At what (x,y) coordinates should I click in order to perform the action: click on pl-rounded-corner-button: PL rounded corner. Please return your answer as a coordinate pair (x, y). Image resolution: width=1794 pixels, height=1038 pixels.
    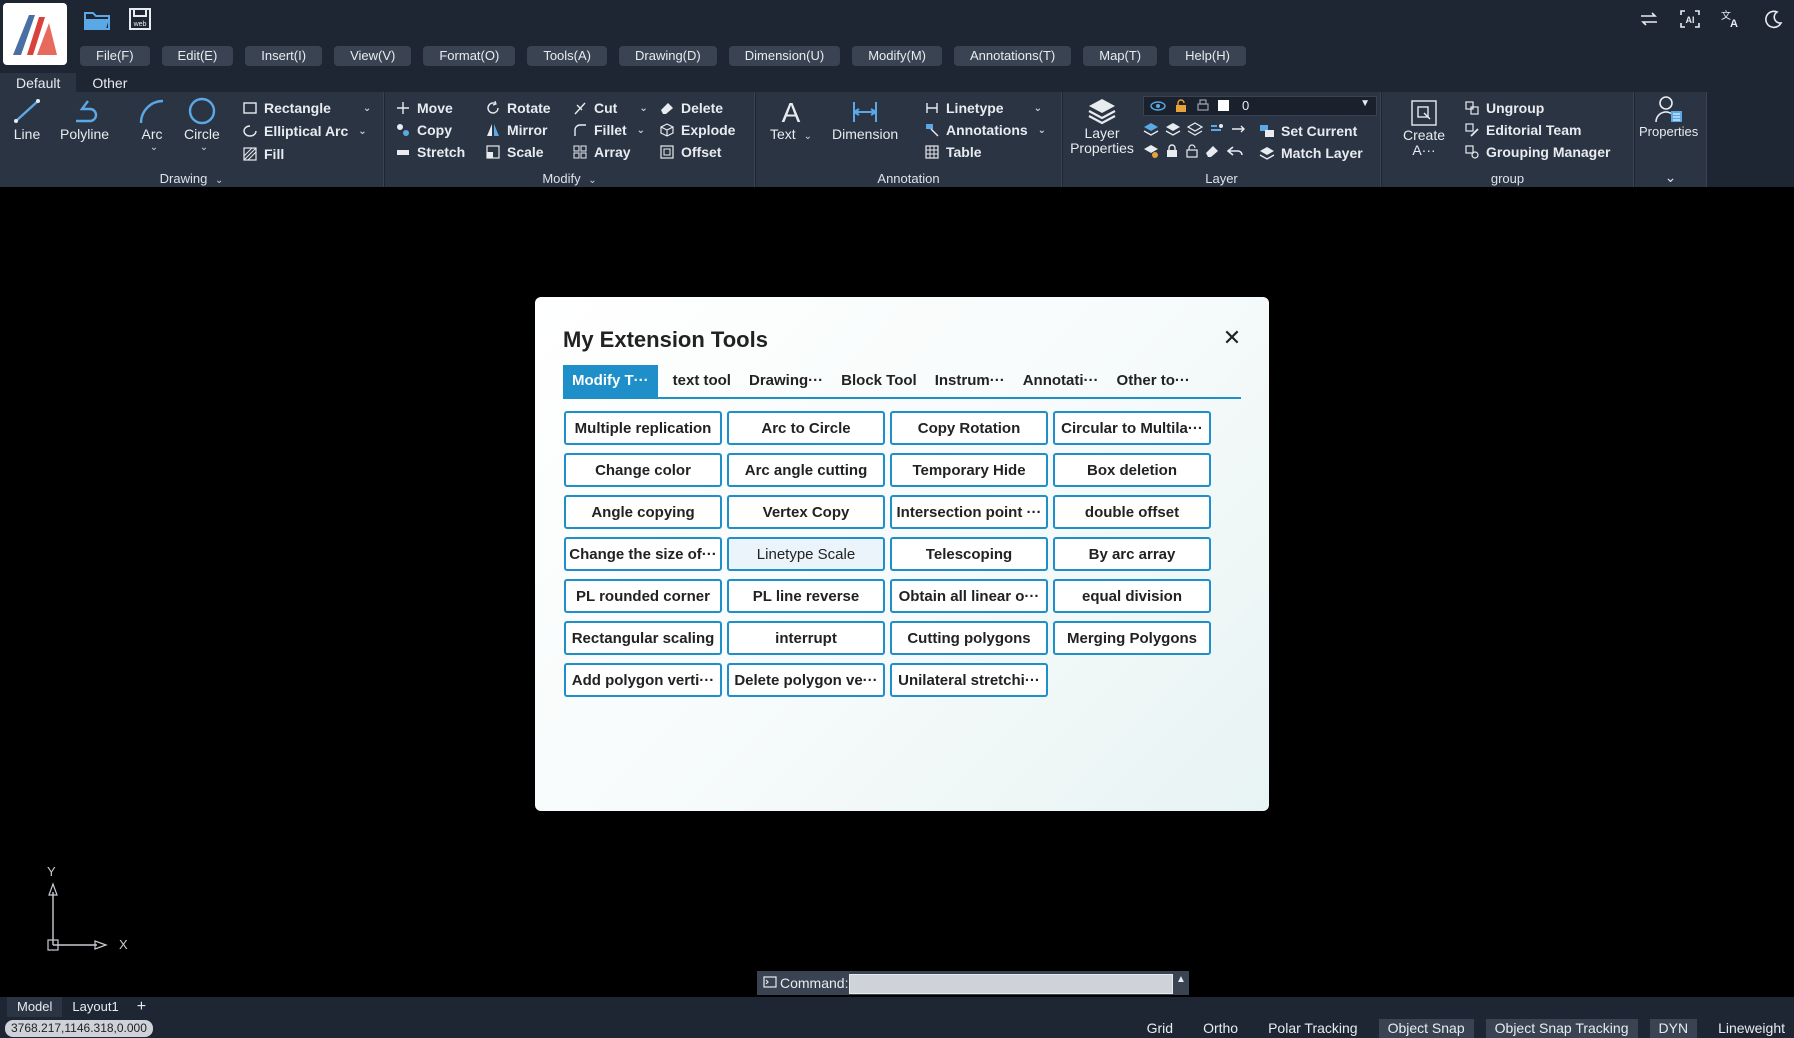
    Looking at the image, I should click on (643, 596).